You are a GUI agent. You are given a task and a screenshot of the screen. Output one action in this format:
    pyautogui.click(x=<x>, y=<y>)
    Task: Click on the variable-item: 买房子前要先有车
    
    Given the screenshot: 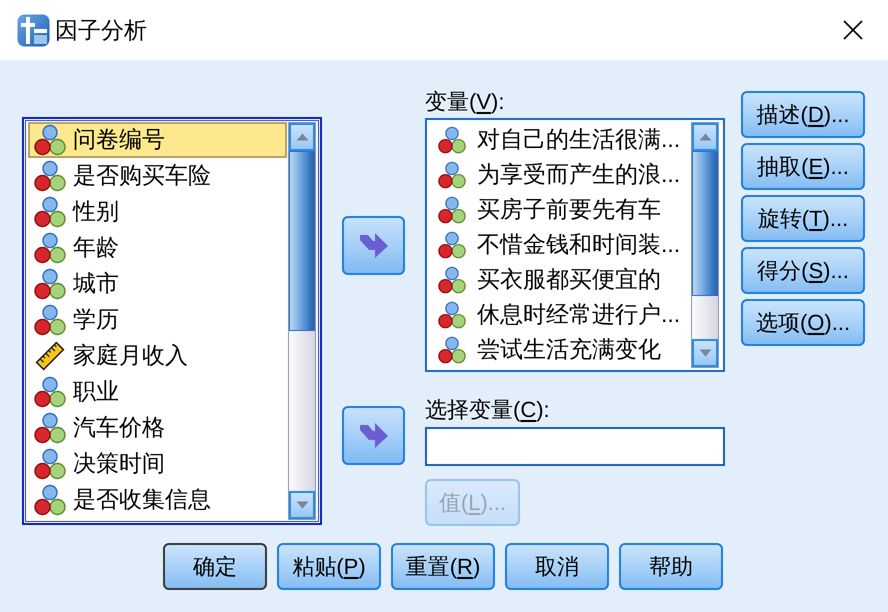 What is the action you would take?
    pyautogui.click(x=558, y=209)
    